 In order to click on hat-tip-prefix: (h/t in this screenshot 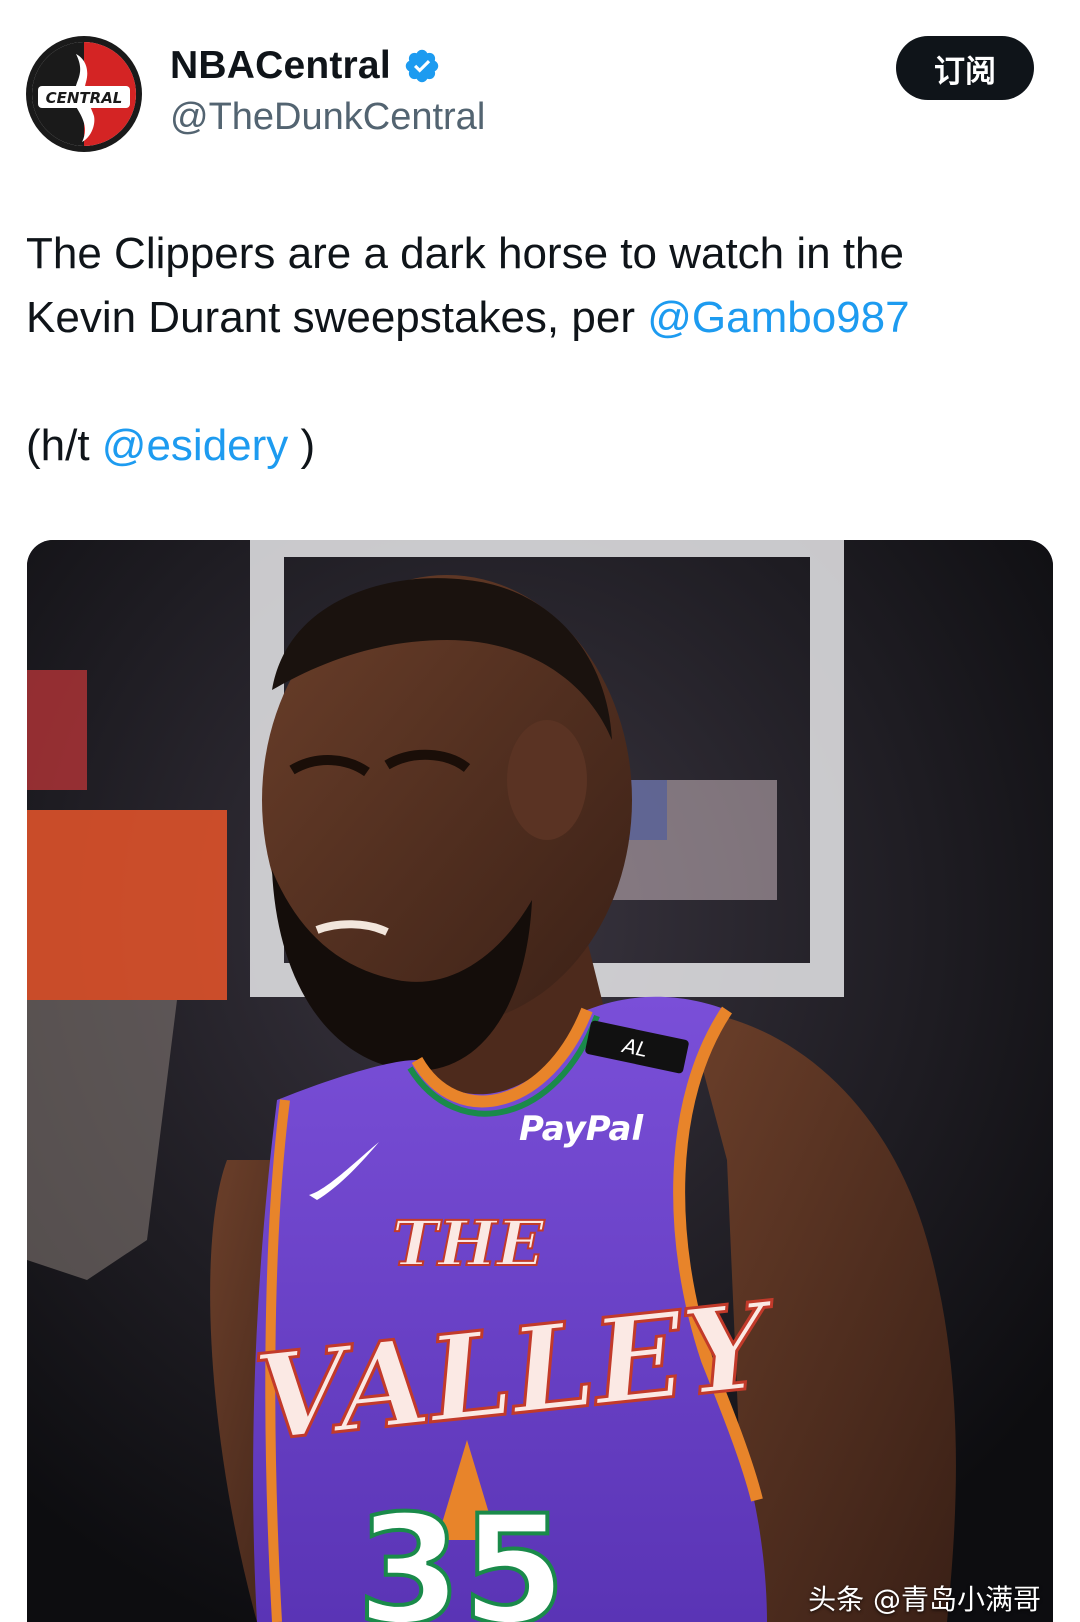, I will do `click(64, 445)`.